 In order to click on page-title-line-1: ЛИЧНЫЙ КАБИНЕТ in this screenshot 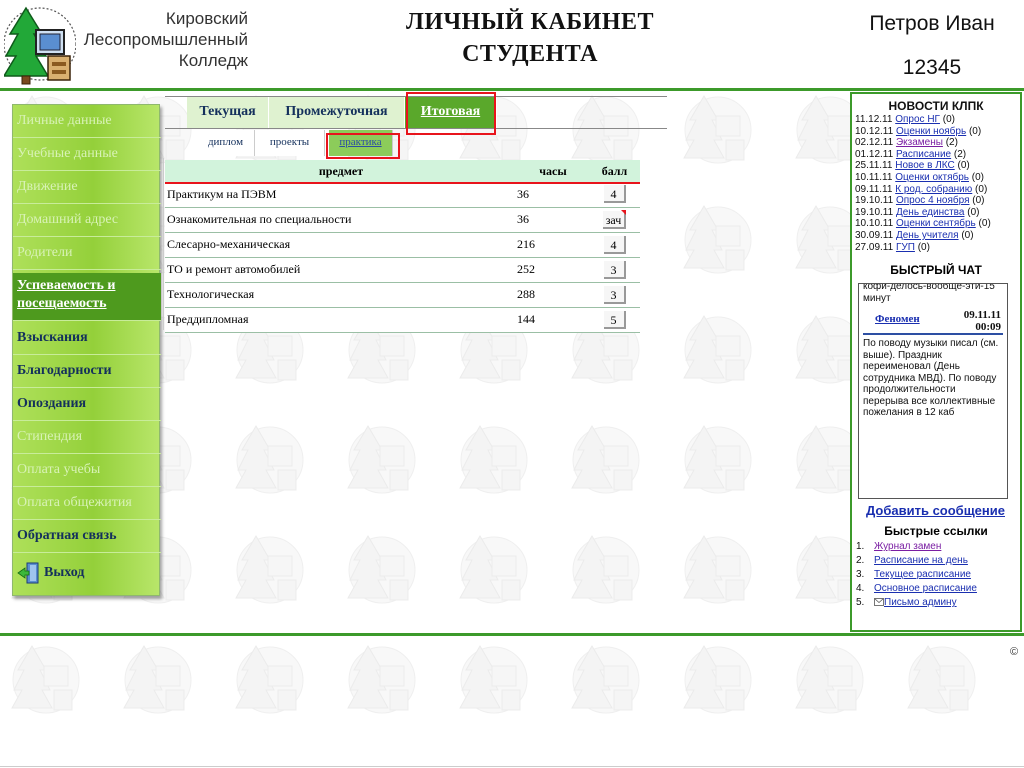, I will do `click(530, 22)`.